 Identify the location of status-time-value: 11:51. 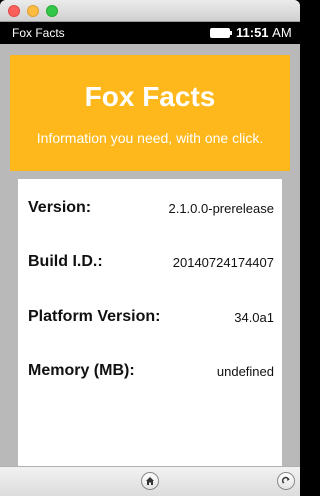
(252, 32).